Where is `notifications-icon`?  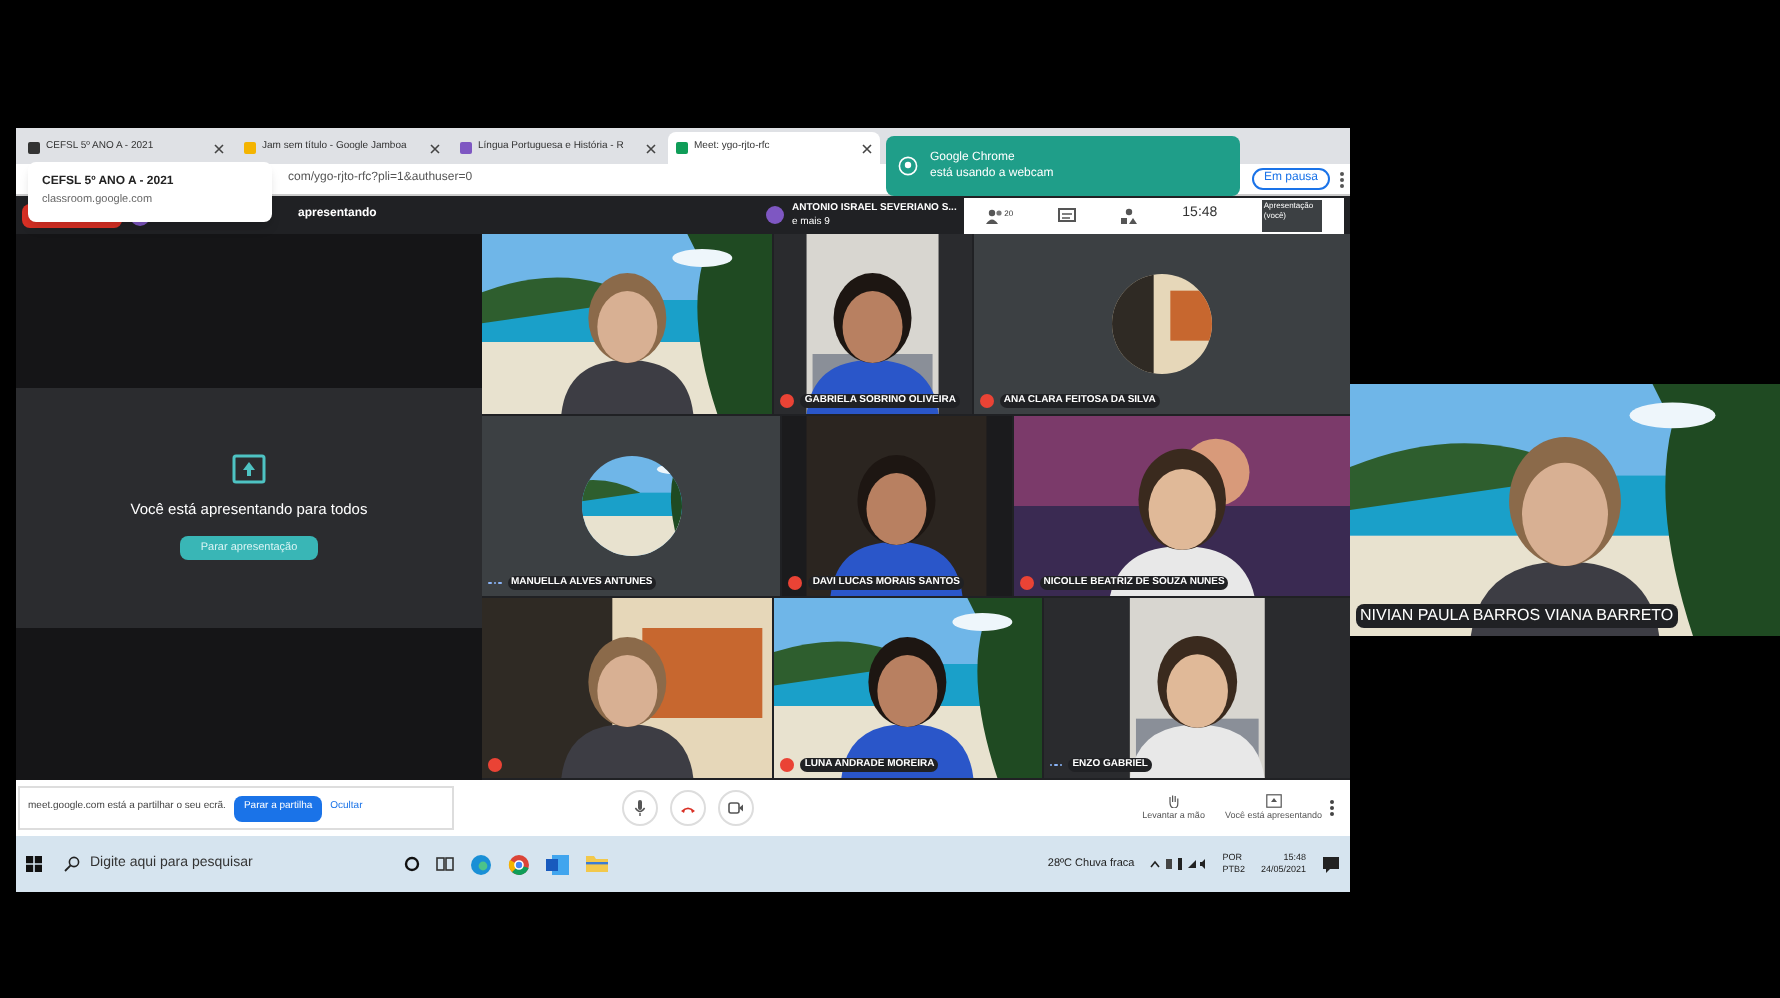
notifications-icon is located at coordinates (1331, 864).